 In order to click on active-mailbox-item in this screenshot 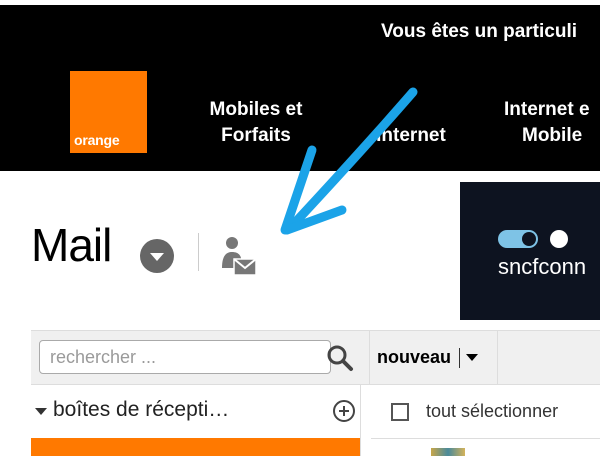, I will do `click(195, 447)`.